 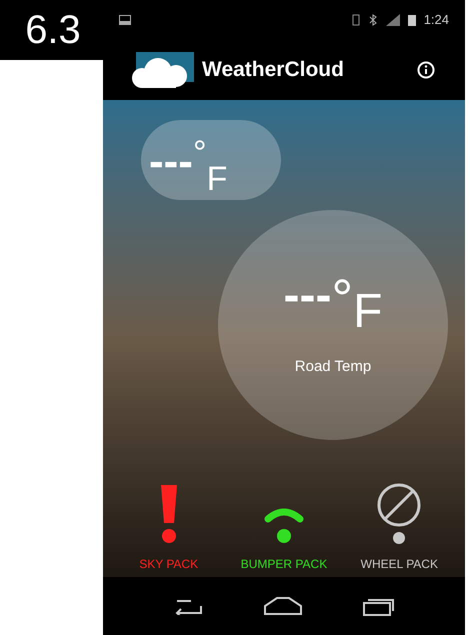 What do you see at coordinates (333, 366) in the screenshot?
I see `road-temp-label: Road Temp` at bounding box center [333, 366].